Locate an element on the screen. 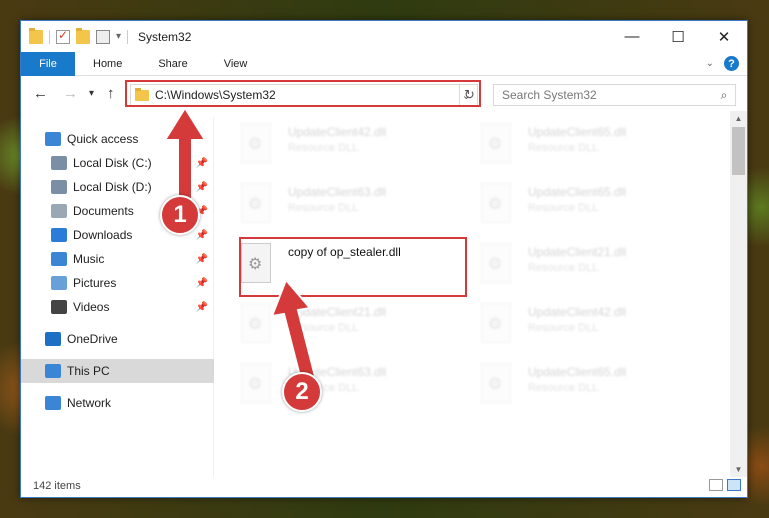  file-tile: UpdateClient21.dll Resource DLL is located at coordinates (571, 264).